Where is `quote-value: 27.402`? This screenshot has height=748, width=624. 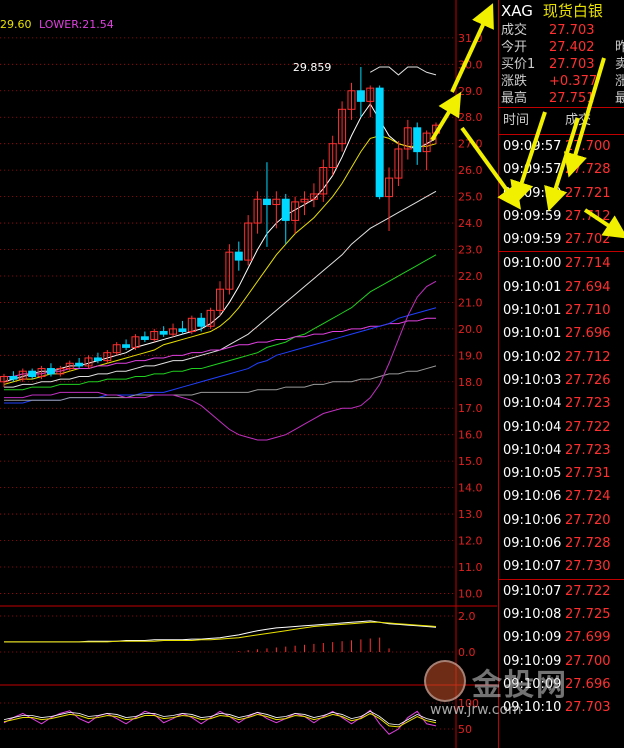 quote-value: 27.402 is located at coordinates (572, 47).